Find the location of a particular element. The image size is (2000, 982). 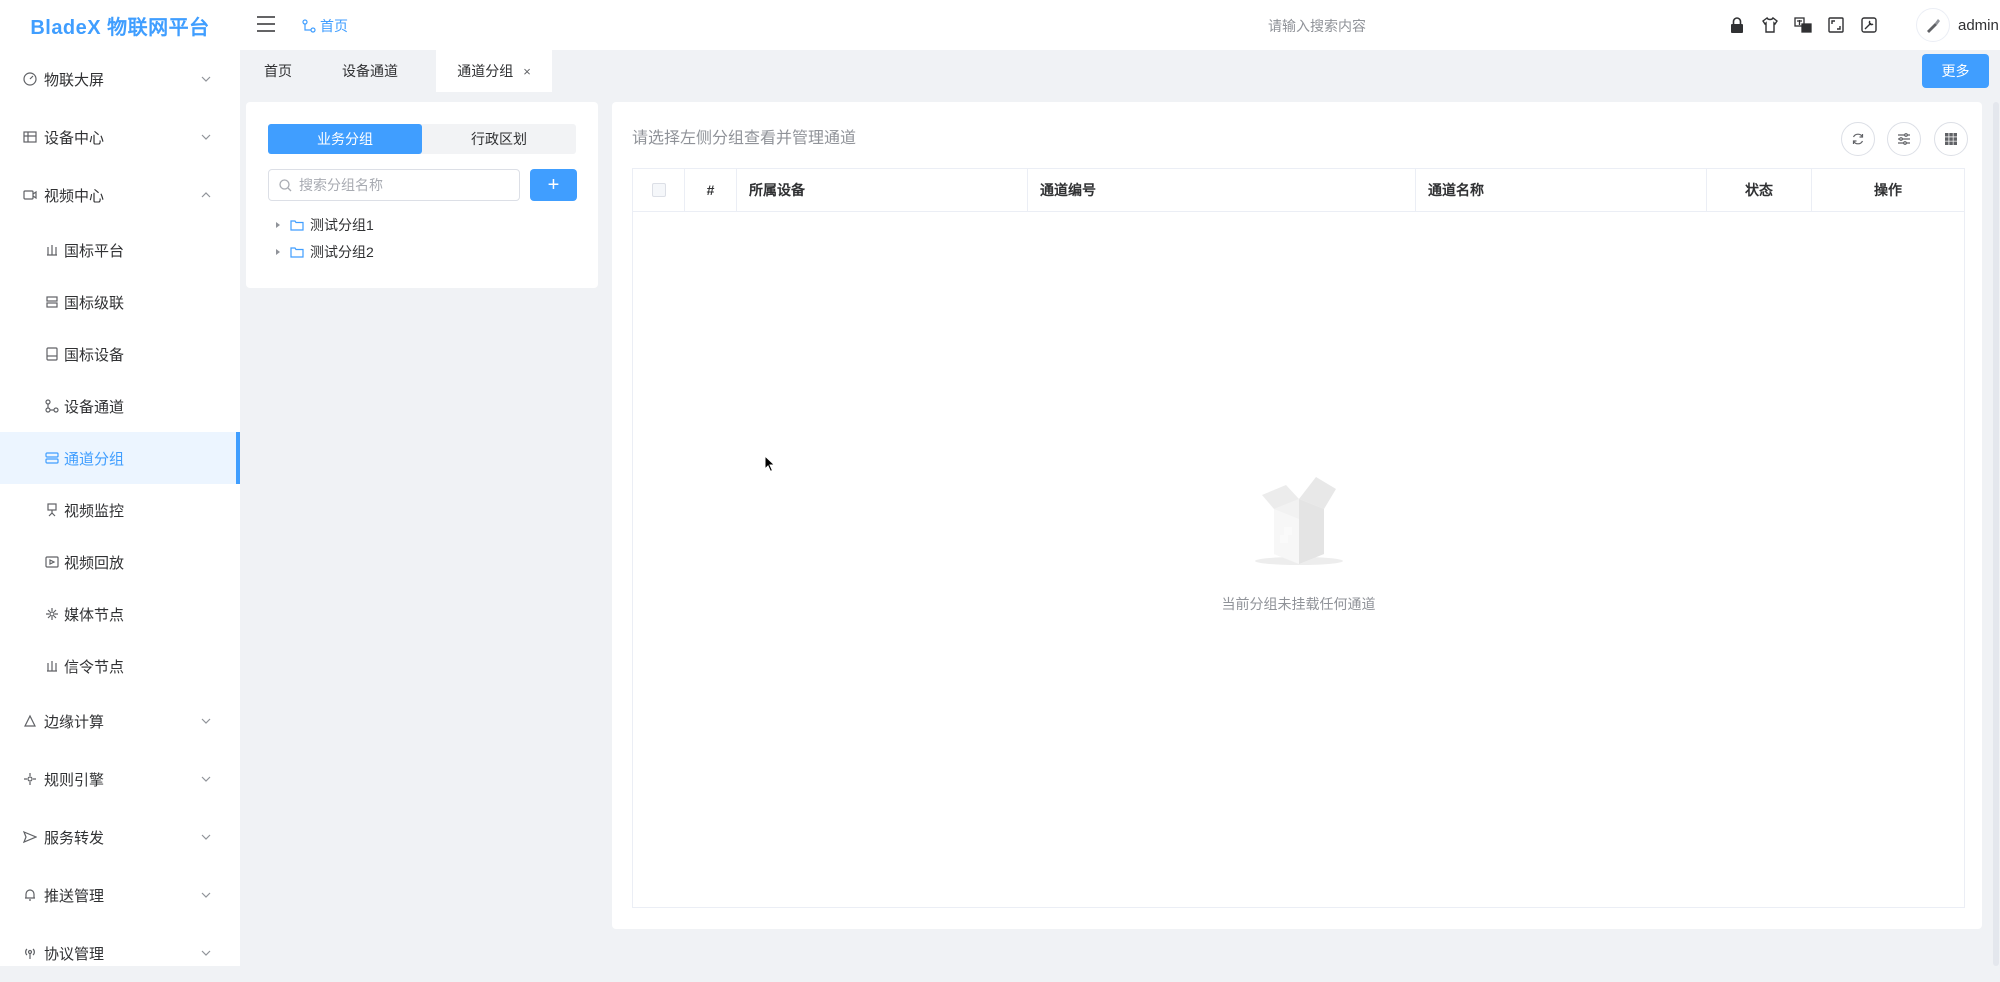

select-all-checkbox is located at coordinates (658, 190).